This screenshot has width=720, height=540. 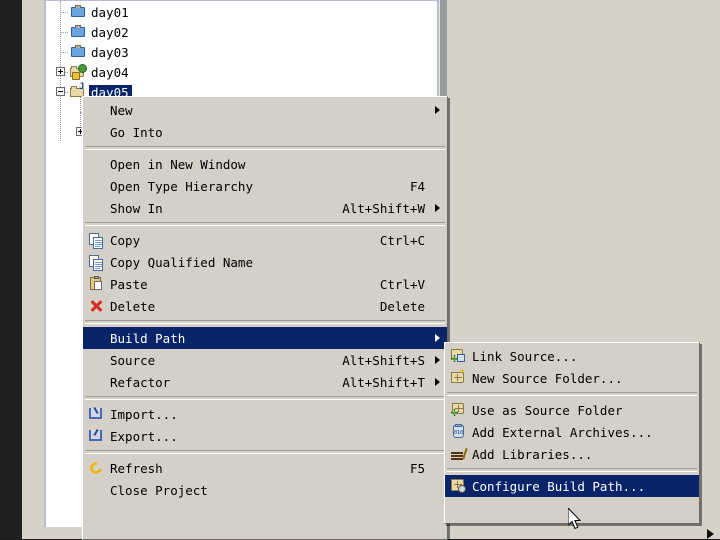 What do you see at coordinates (265, 110) in the screenshot?
I see `menu-item-new: New` at bounding box center [265, 110].